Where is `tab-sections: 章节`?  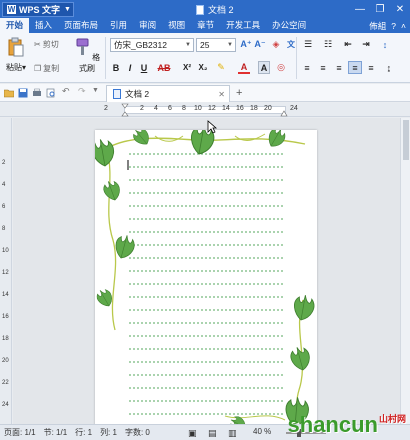
tab-sections: 章节 is located at coordinates (205, 25).